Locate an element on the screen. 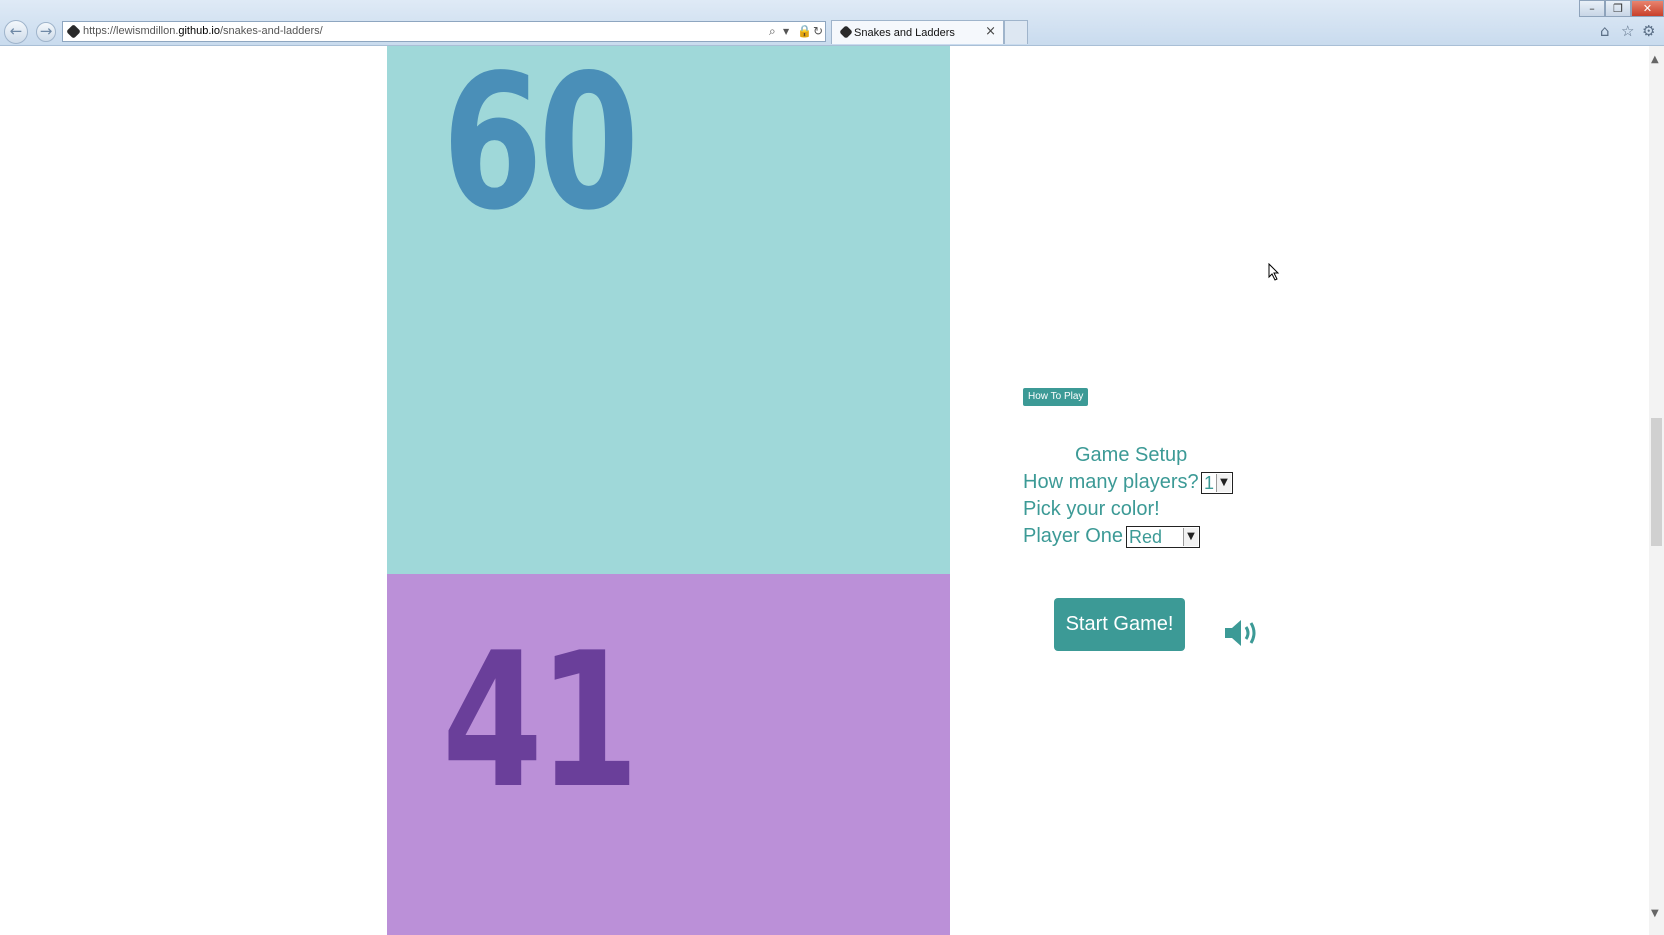  gear-icon: ⚙ is located at coordinates (1648, 31).